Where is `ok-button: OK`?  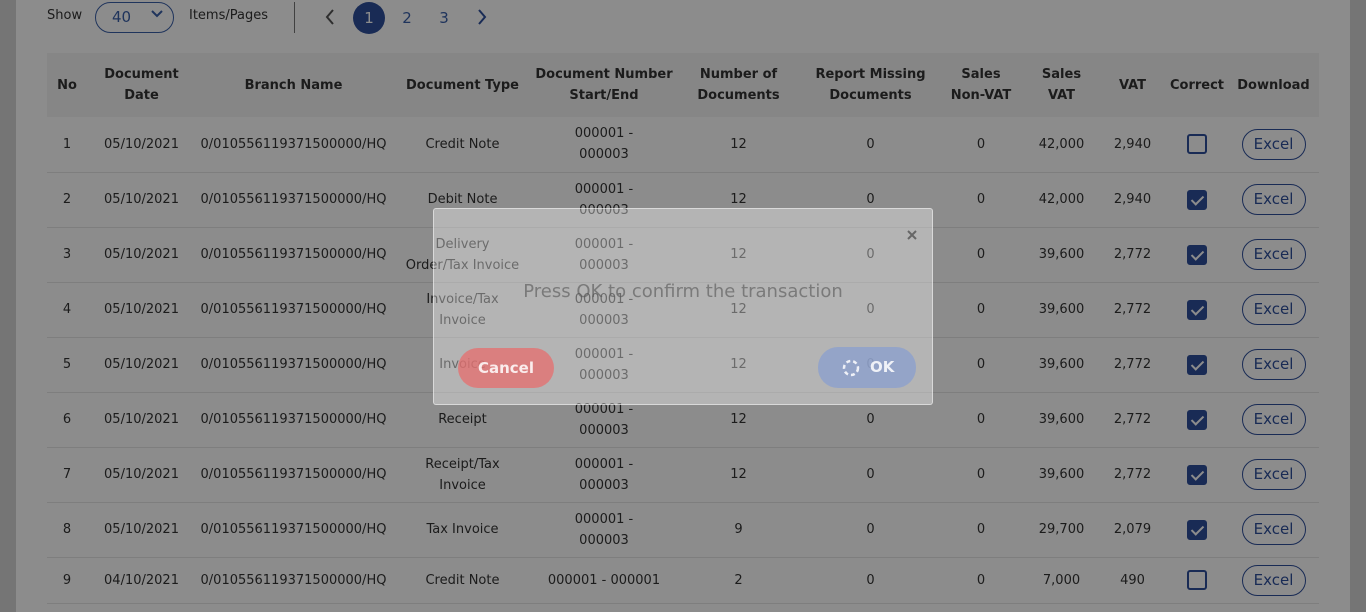 ok-button: OK is located at coordinates (867, 367).